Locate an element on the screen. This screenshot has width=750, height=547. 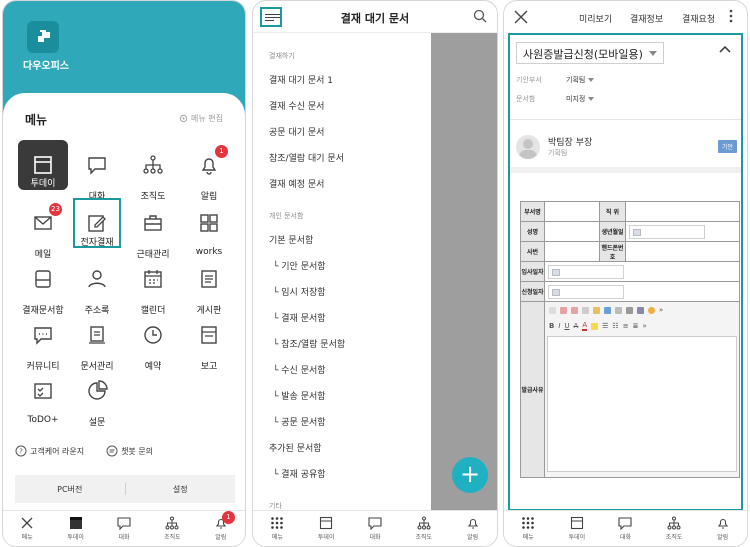
menu-item-approval-box: 결재문서함 is located at coordinates (43, 285).